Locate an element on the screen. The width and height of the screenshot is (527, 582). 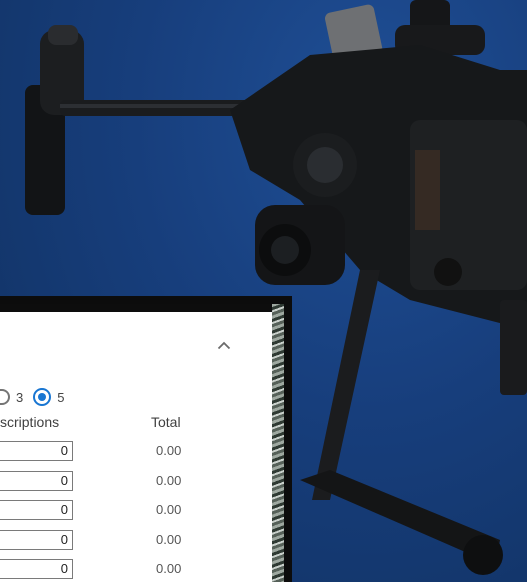
vertical-scrollbar is located at coordinates (278, 447).